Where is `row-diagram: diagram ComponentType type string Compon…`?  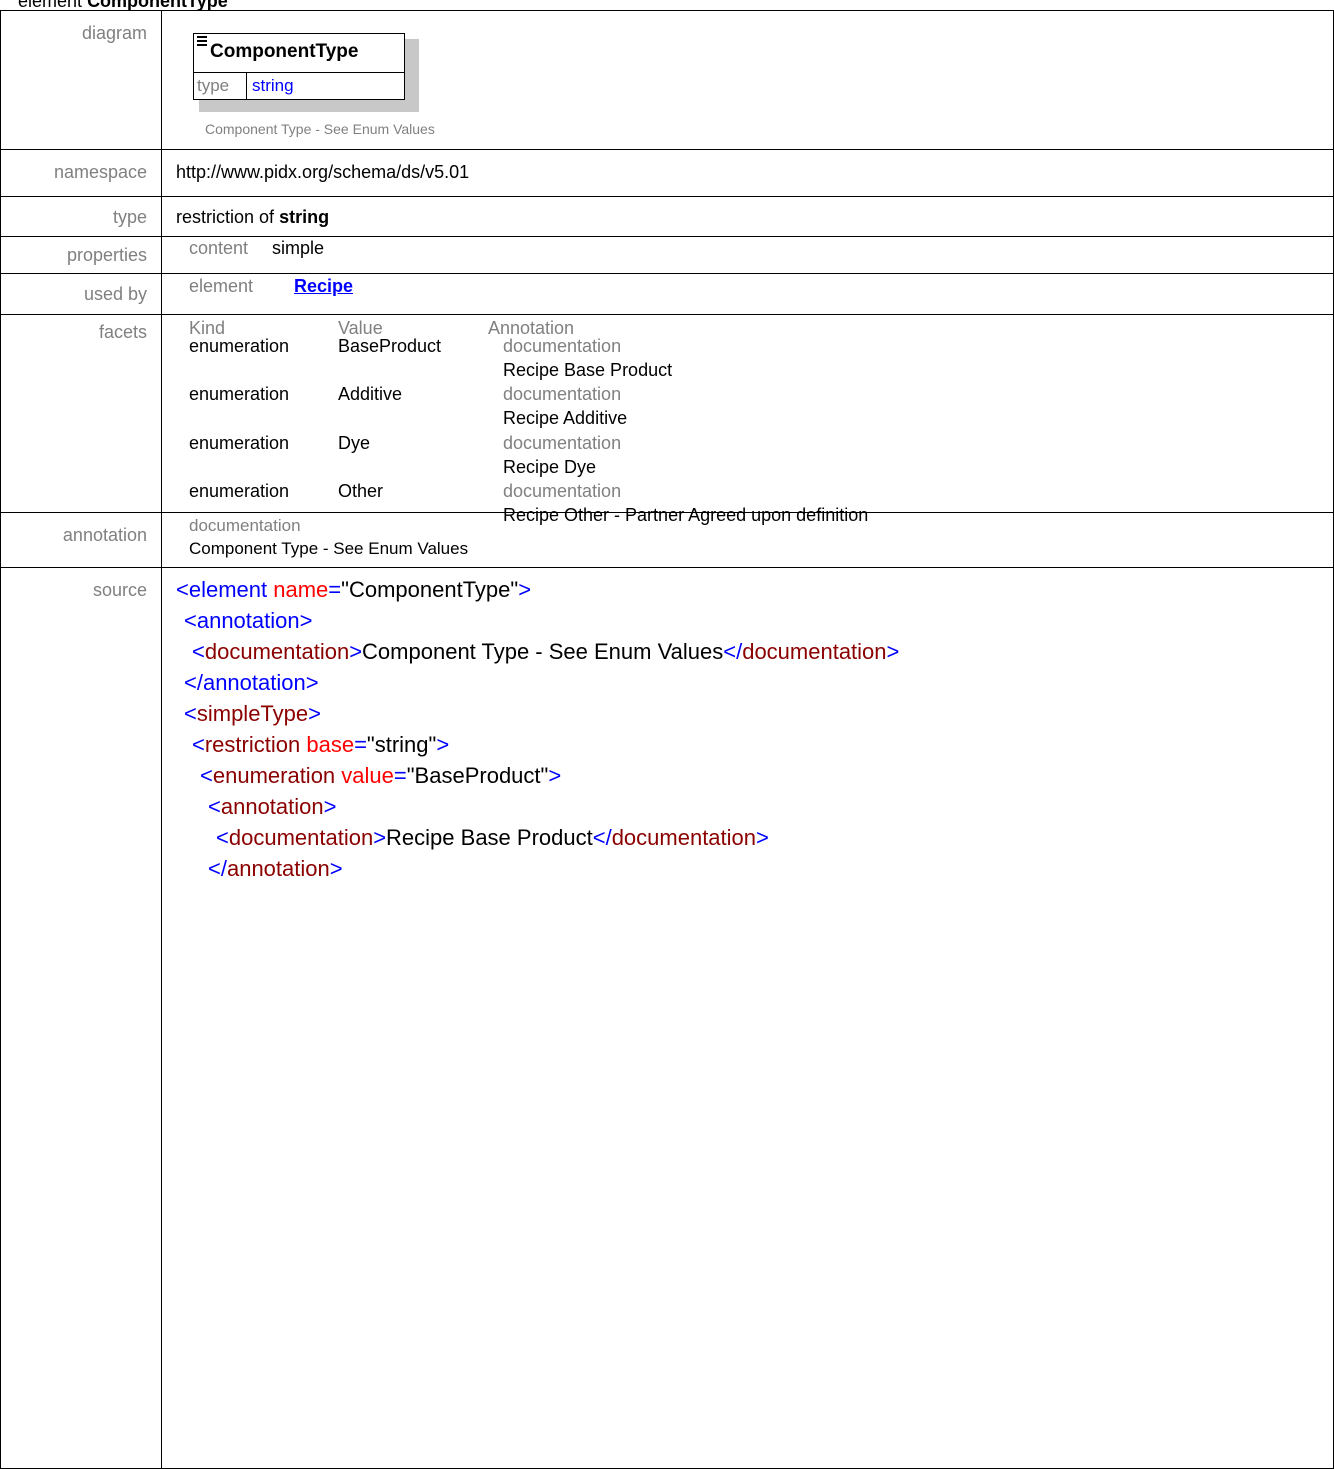
row-diagram: diagram ComponentType type string Compon… is located at coordinates (667, 80).